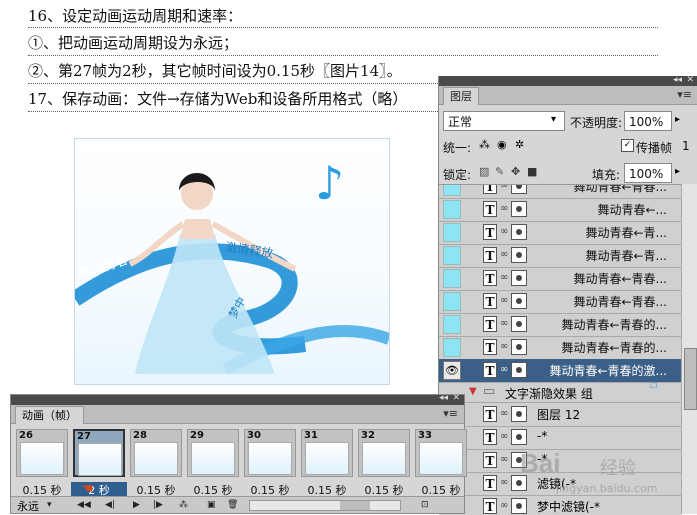 The width and height of the screenshot is (697, 515). I want to click on hand-cursor-icon: ☝, so click(654, 383).